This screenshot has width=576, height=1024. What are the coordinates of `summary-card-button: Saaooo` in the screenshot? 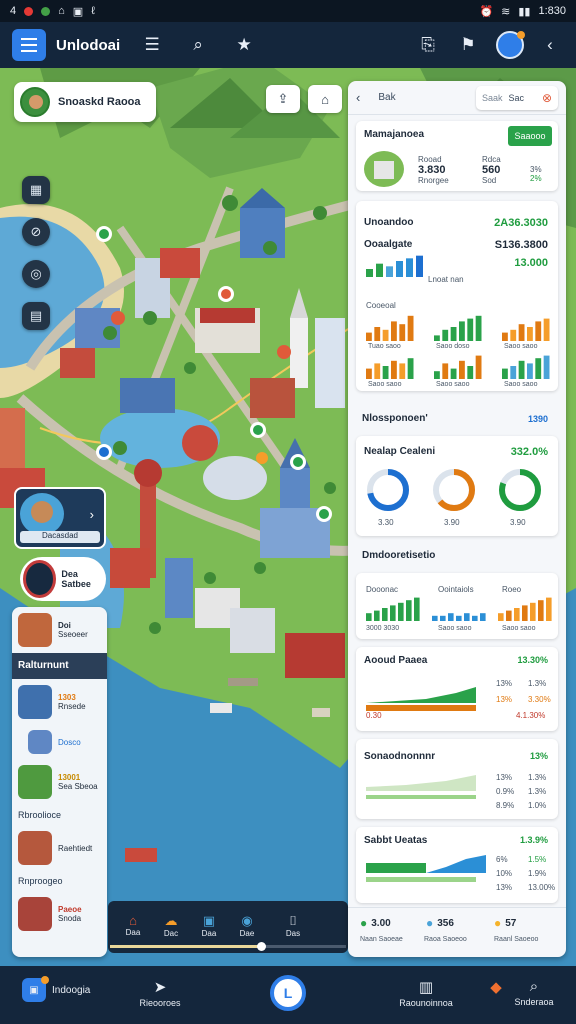 It's located at (530, 136).